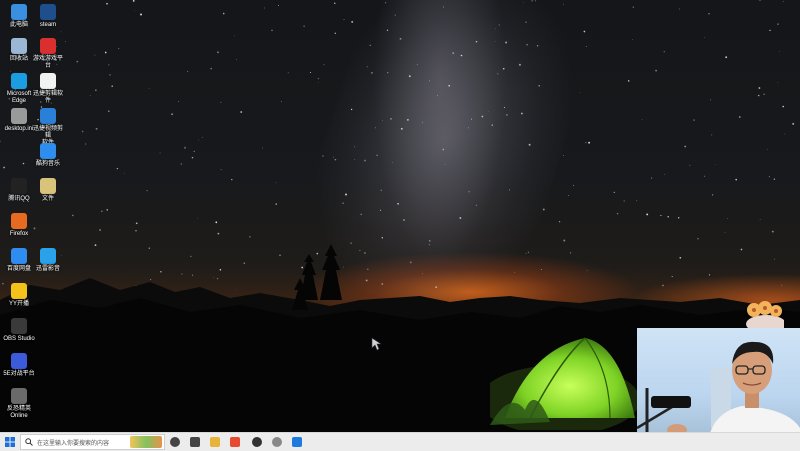  I want to click on settings-icon, so click(277, 442).